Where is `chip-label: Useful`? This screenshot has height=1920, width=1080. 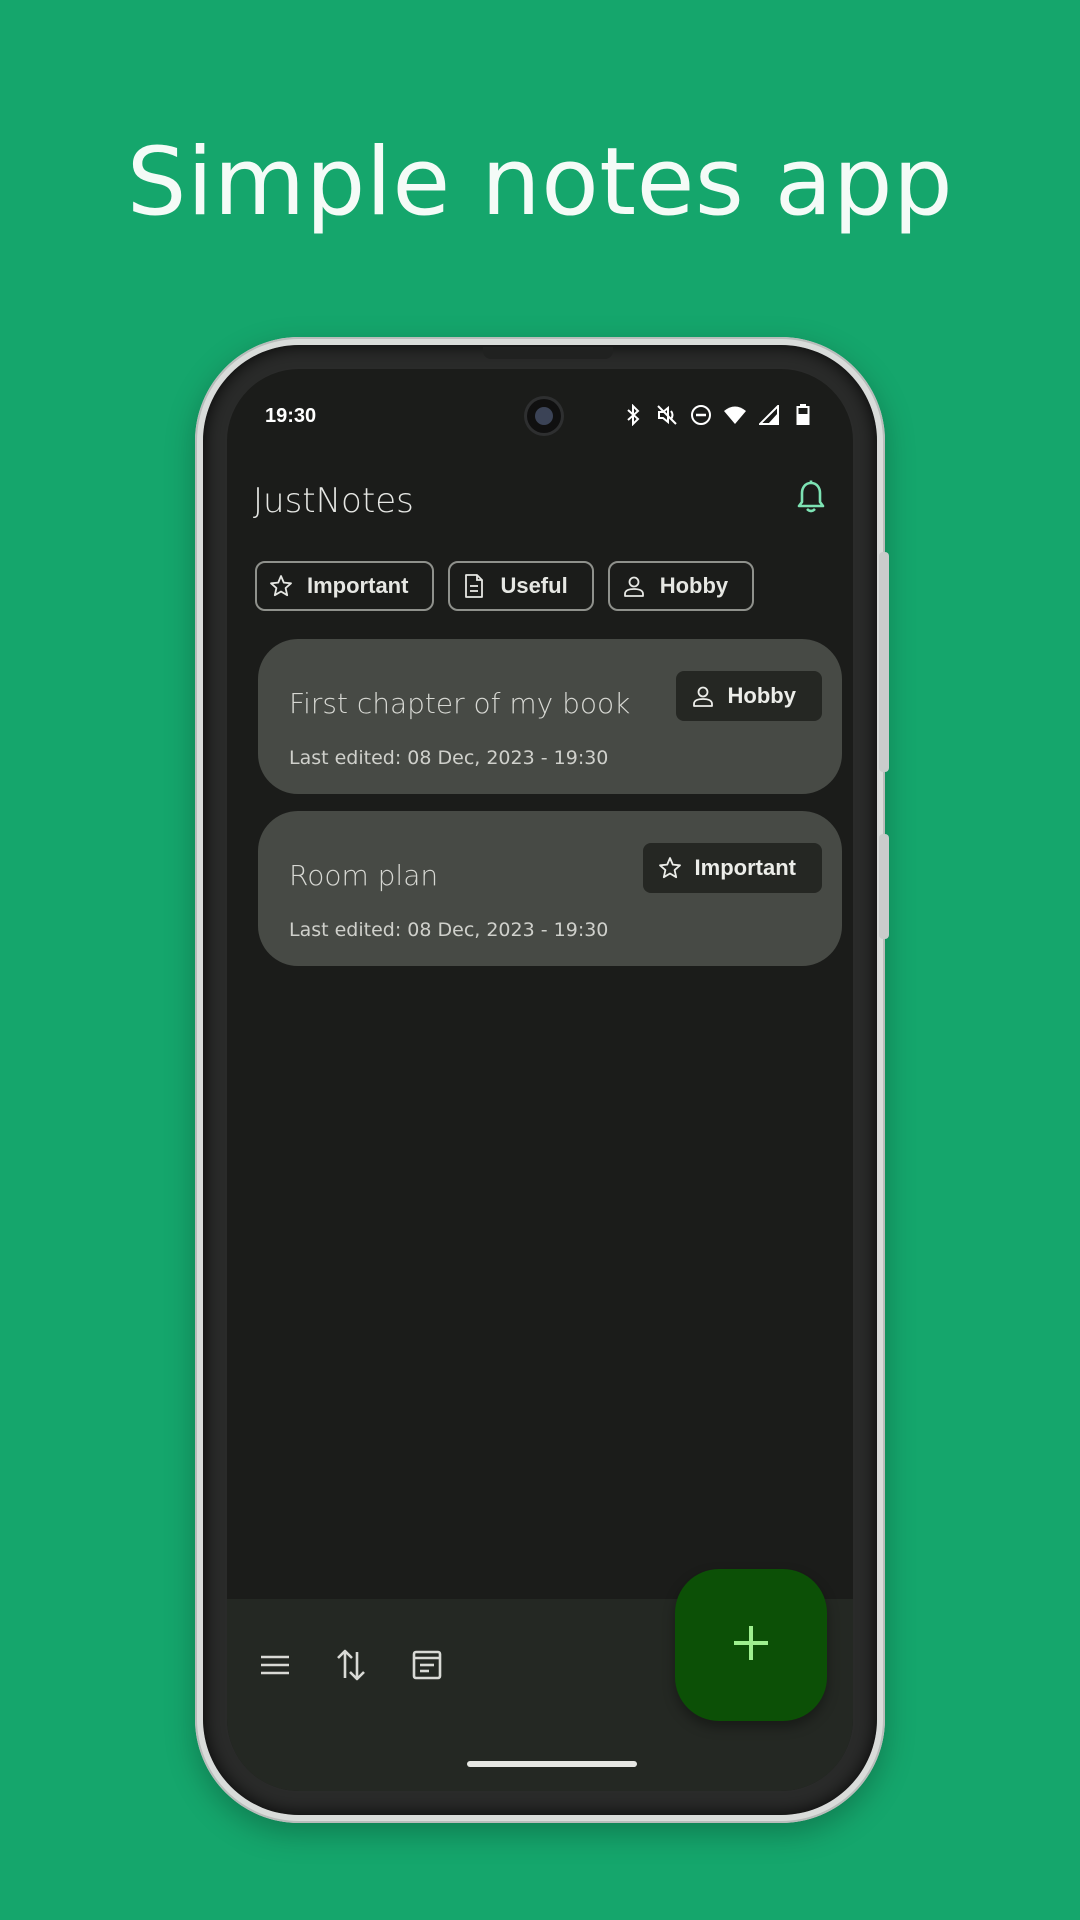
chip-label: Useful is located at coordinates (534, 585).